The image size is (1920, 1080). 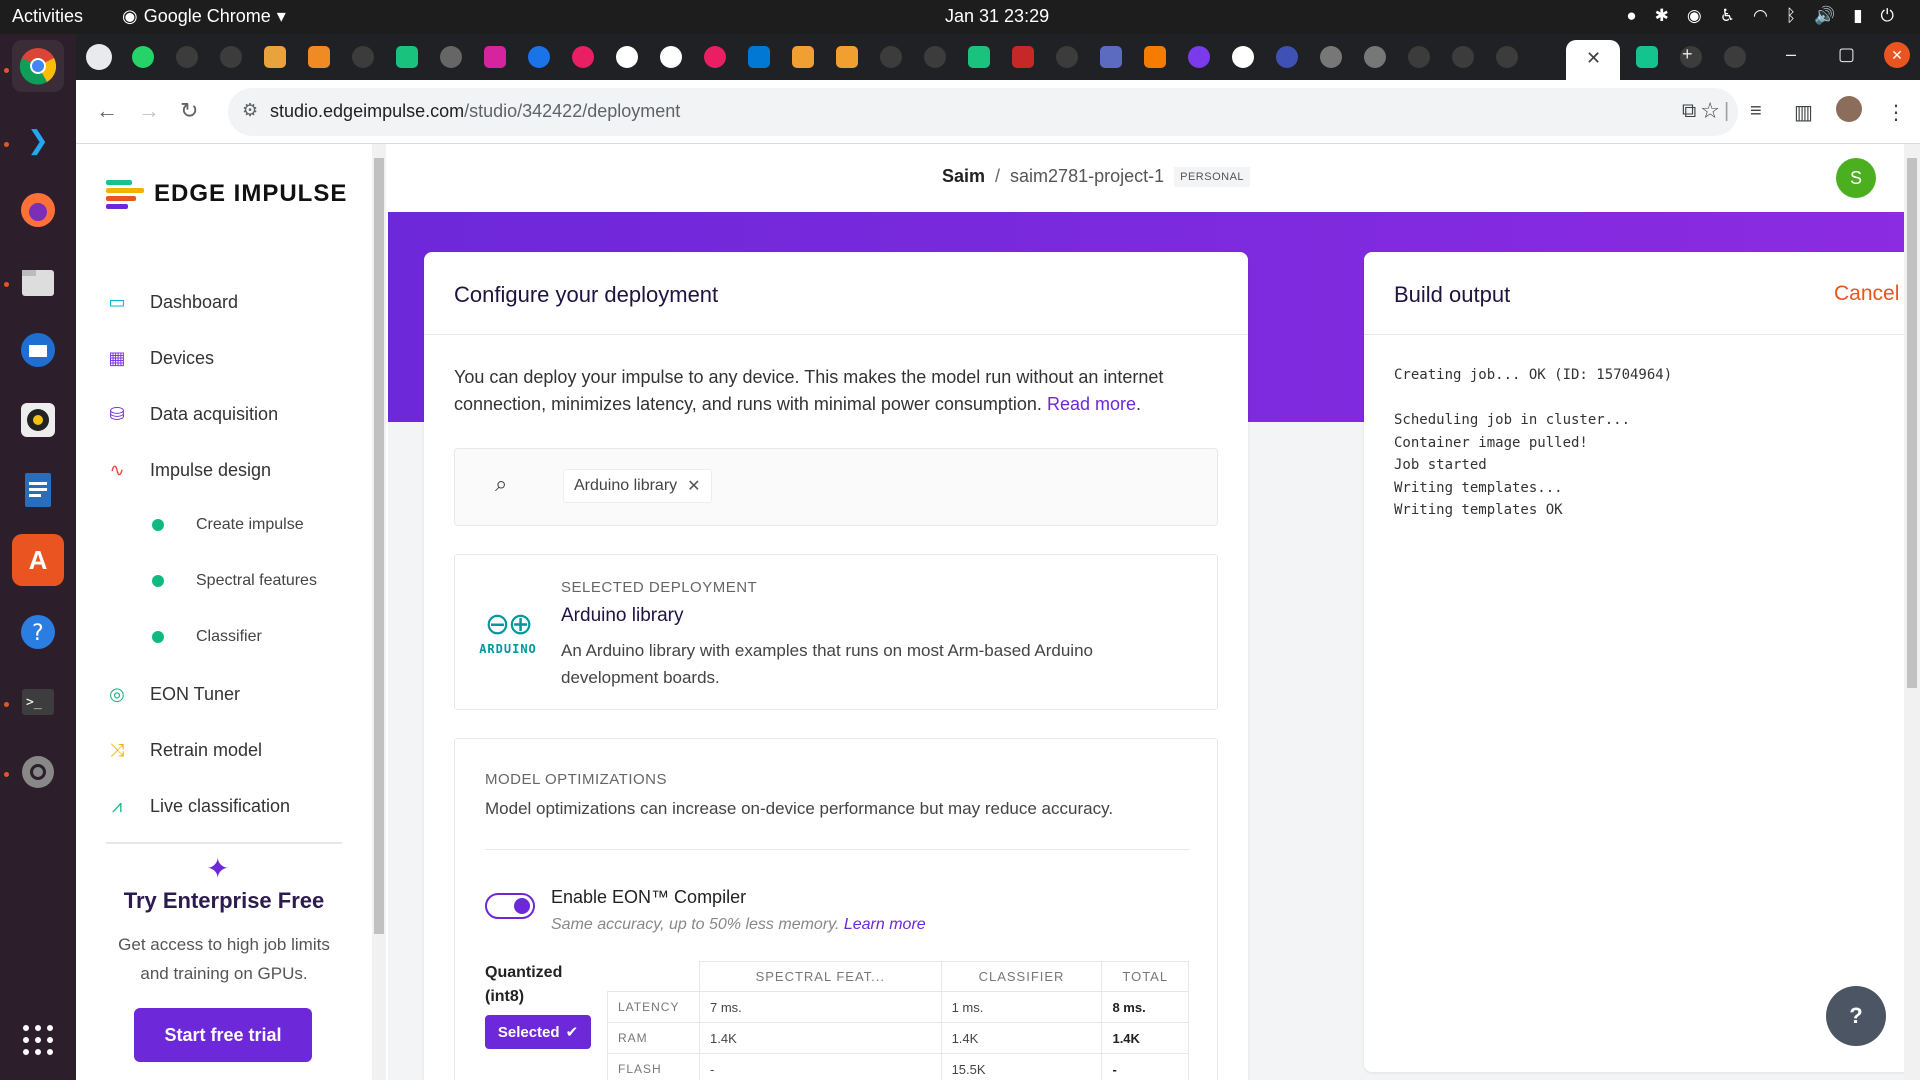 I want to click on sidebar-item-data-acquisition: ⛁ Data acquisition, so click(x=192, y=414).